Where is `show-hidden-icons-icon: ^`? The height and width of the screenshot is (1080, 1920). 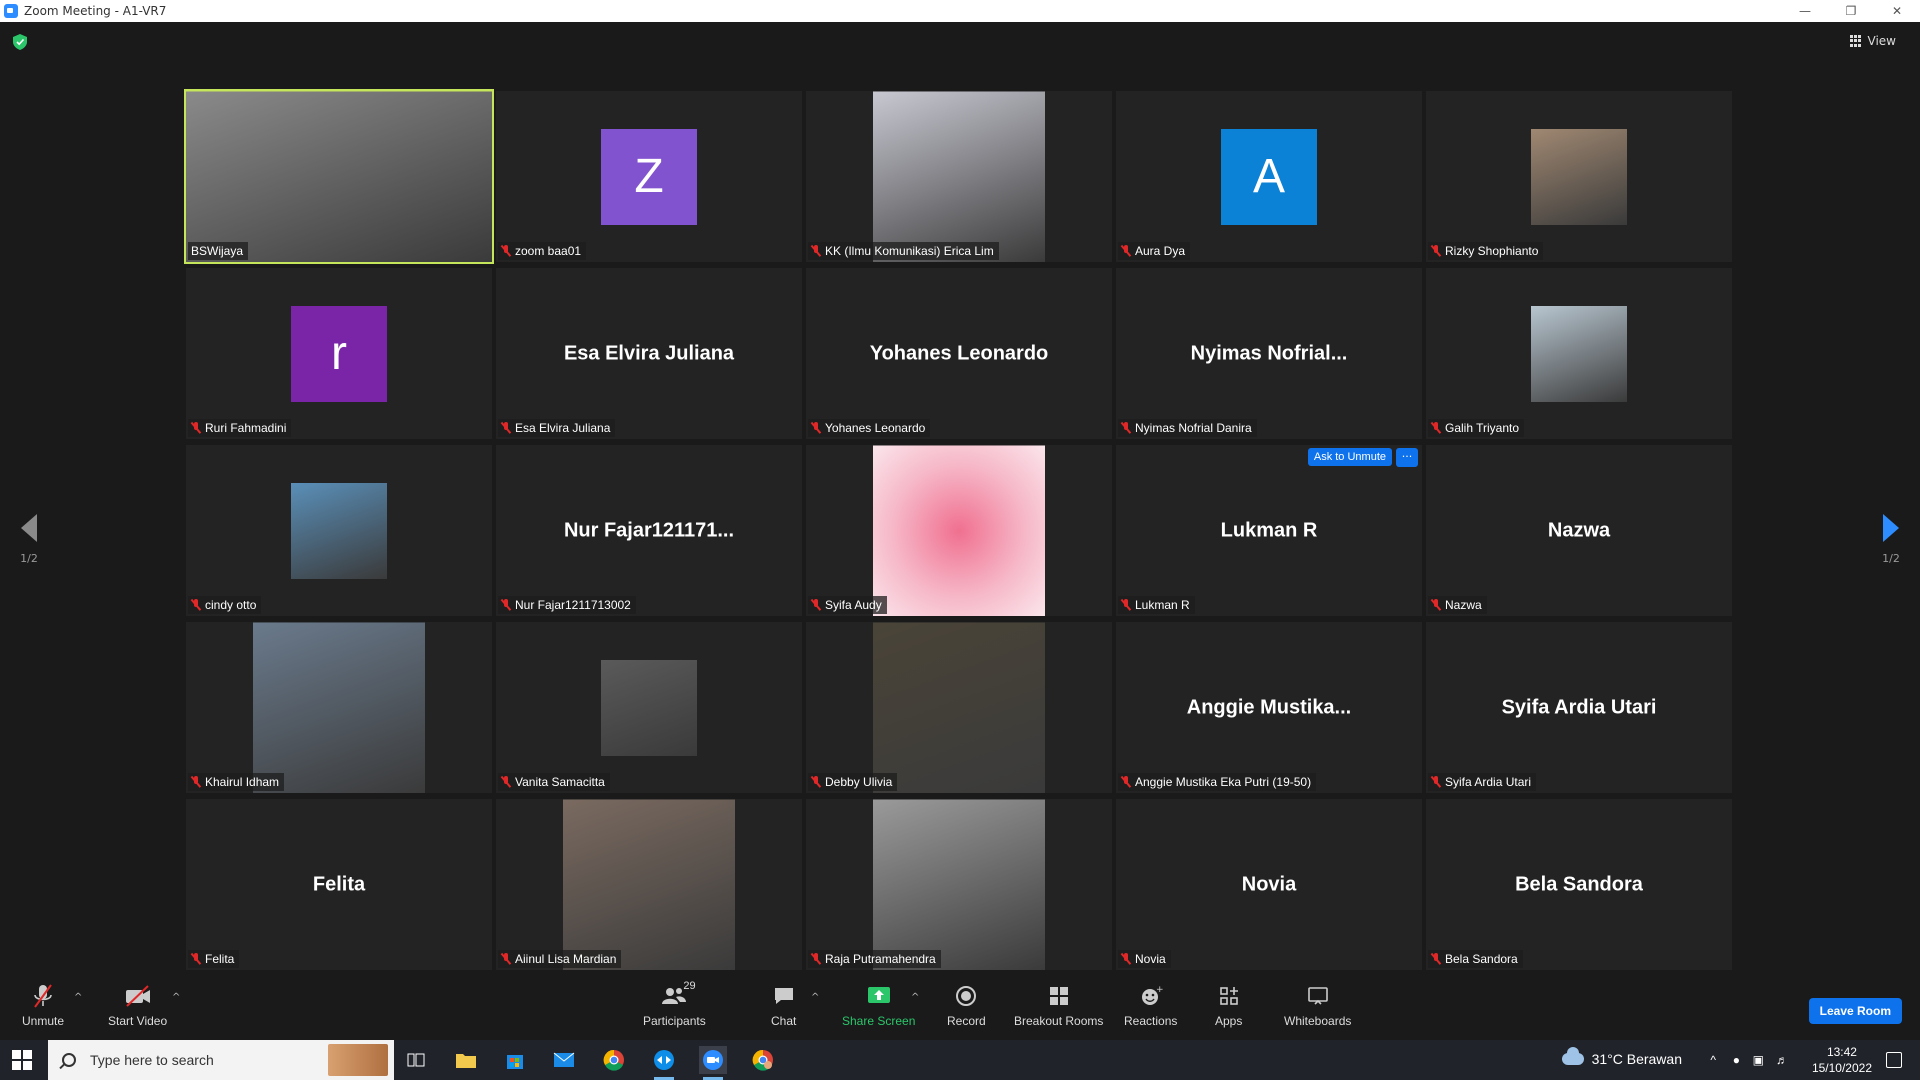 show-hidden-icons-icon: ^ is located at coordinates (1713, 1060).